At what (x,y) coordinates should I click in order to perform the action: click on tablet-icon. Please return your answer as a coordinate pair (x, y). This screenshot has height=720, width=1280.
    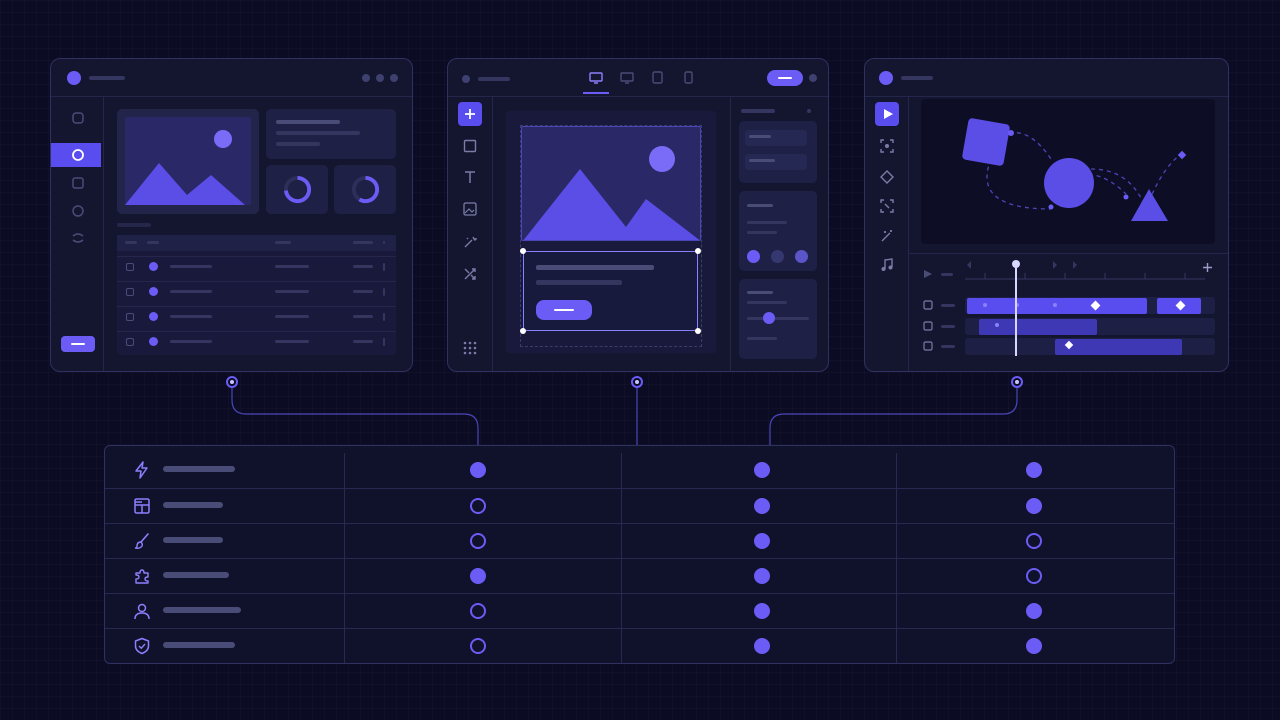
    Looking at the image, I should click on (657, 77).